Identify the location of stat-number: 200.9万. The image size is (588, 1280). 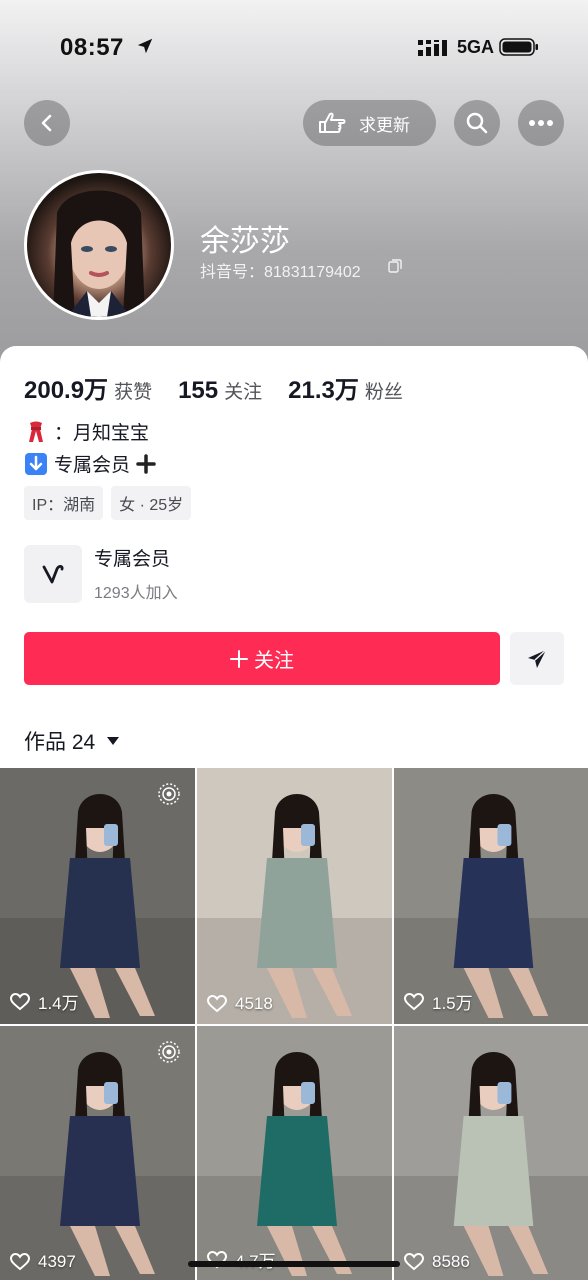
(66, 390).